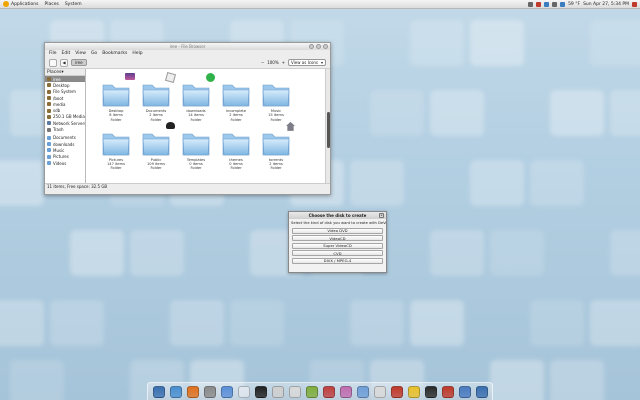 The height and width of the screenshot is (400, 640). What do you see at coordinates (52, 4) in the screenshot?
I see `places-menu: Places` at bounding box center [52, 4].